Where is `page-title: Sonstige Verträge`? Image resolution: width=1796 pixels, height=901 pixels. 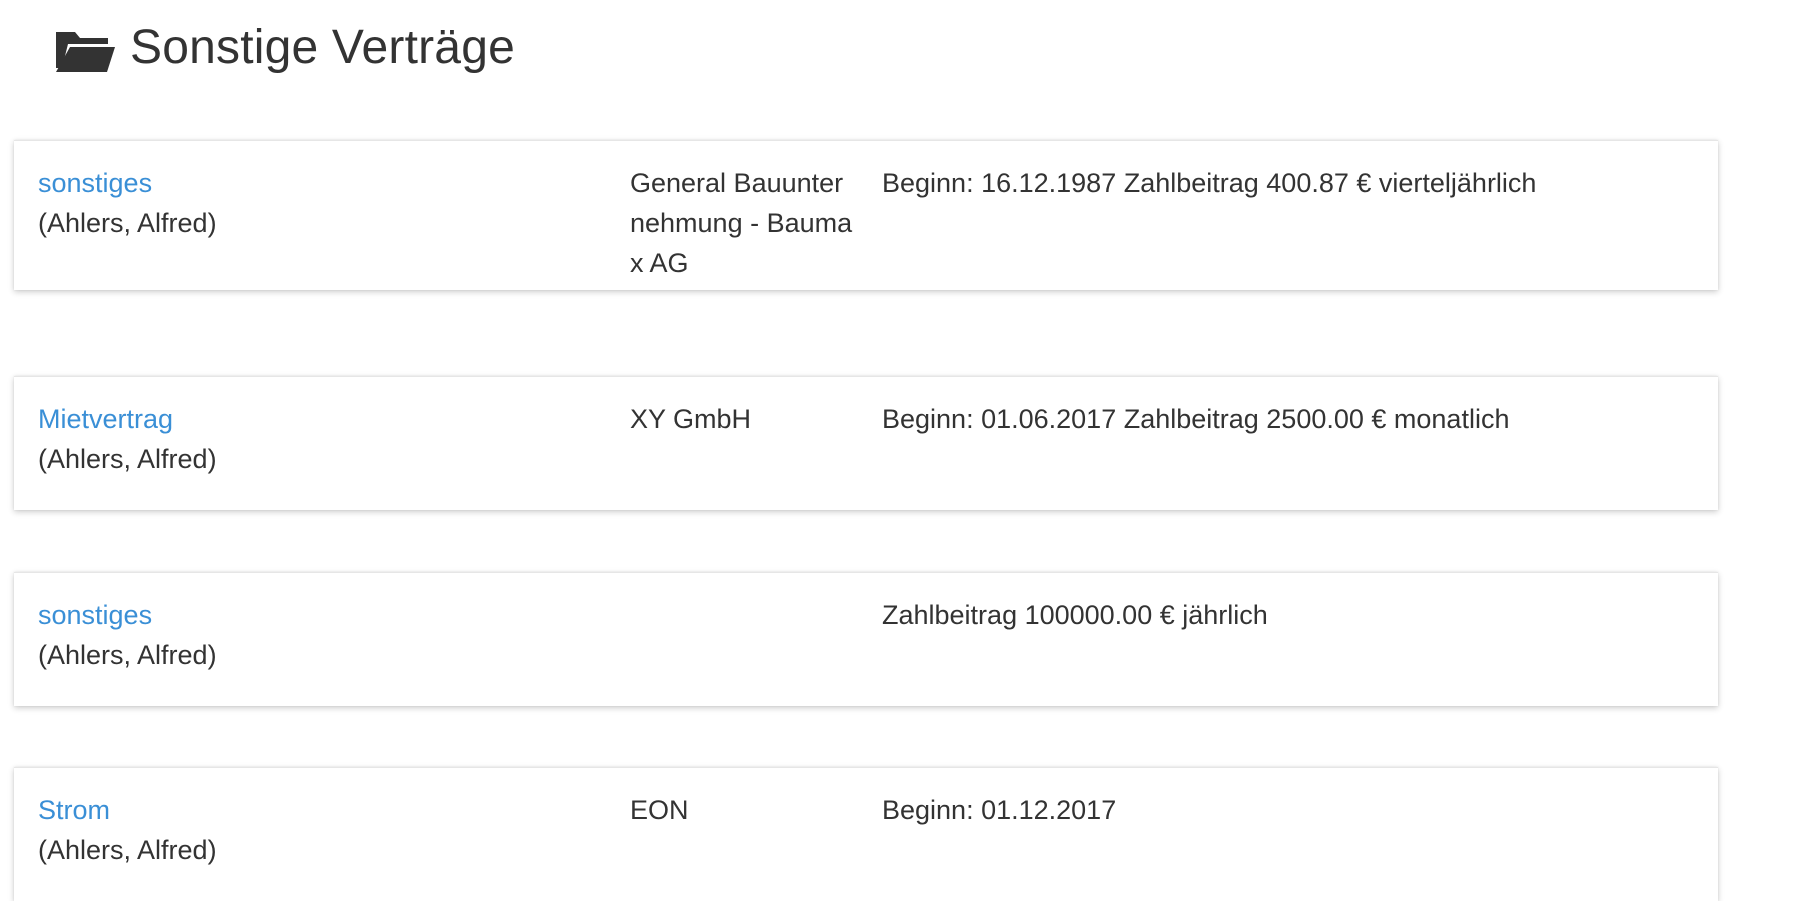
page-title: Sonstige Verträge is located at coordinates (322, 47).